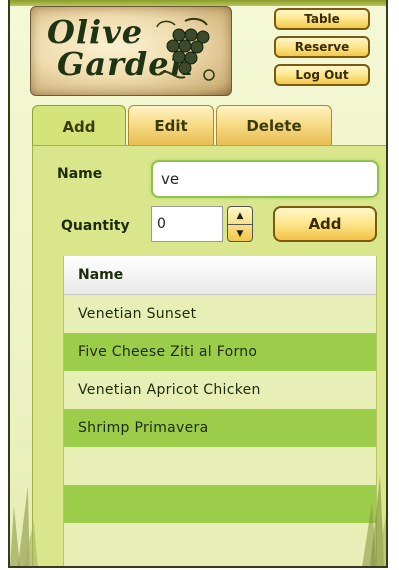 The height and width of the screenshot is (570, 399). What do you see at coordinates (220, 428) in the screenshot?
I see `list-item: Shrimp Primavera` at bounding box center [220, 428].